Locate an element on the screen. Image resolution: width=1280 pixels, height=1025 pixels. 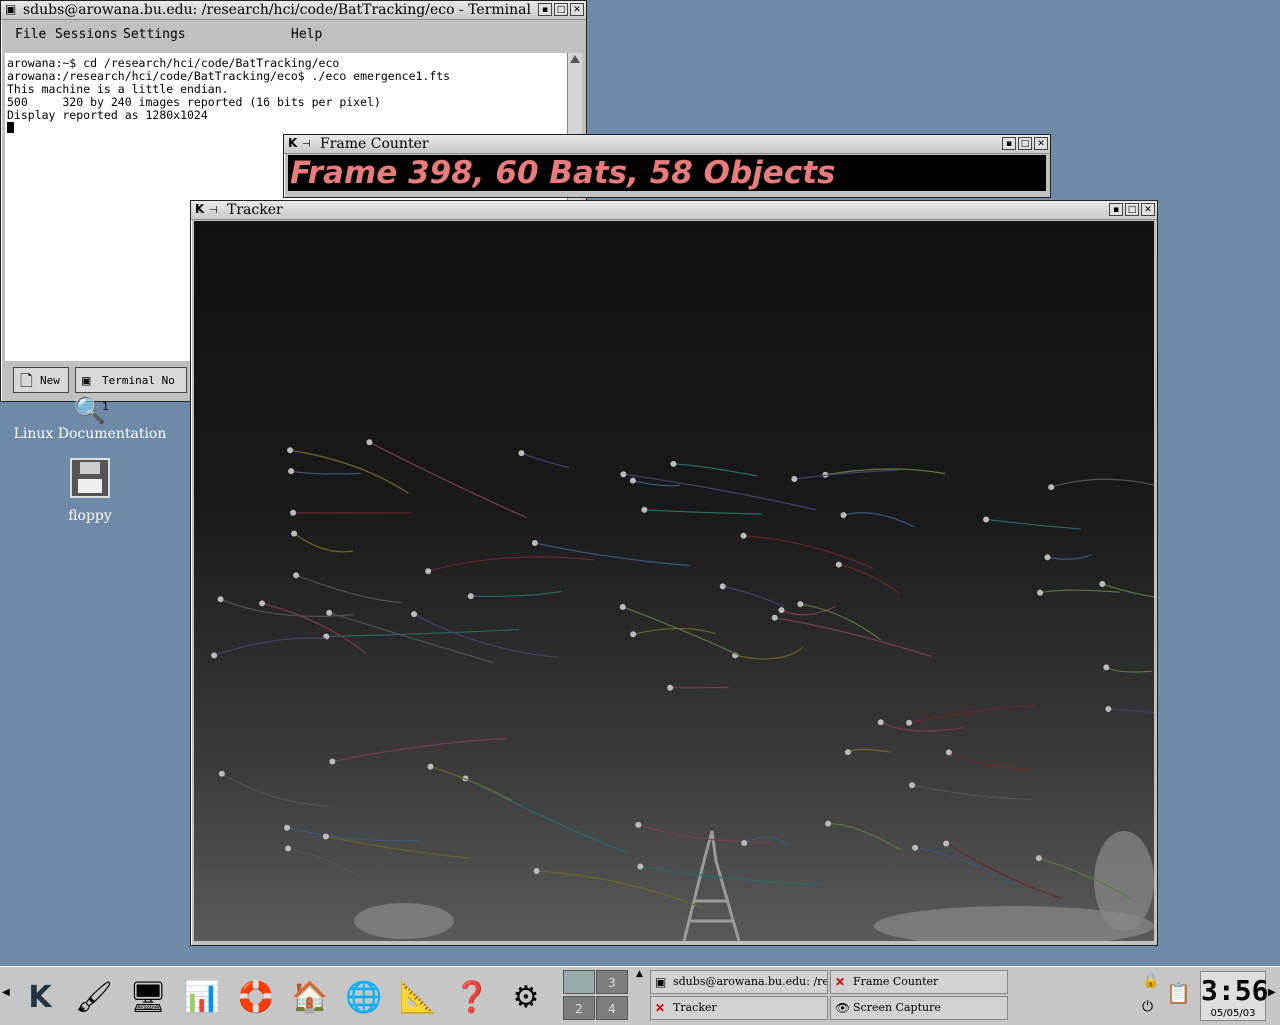
logout-power-icon: ⏻ is located at coordinates (1147, 1007).